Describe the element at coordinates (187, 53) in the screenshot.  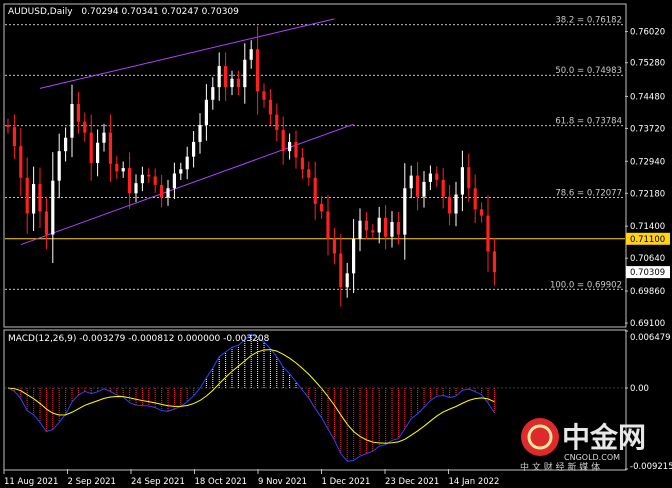
I see `channel-upper-line` at that location.